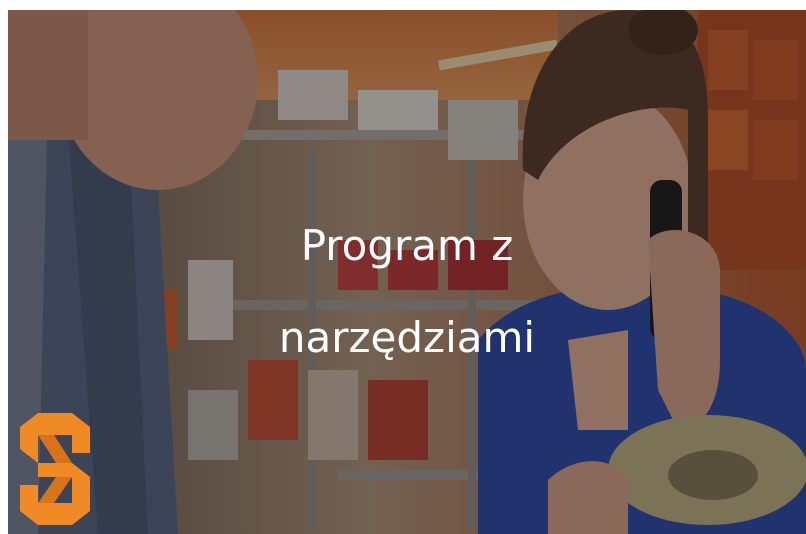  Describe the element at coordinates (407, 245) in the screenshot. I see `headline-line-1: Program z` at that location.